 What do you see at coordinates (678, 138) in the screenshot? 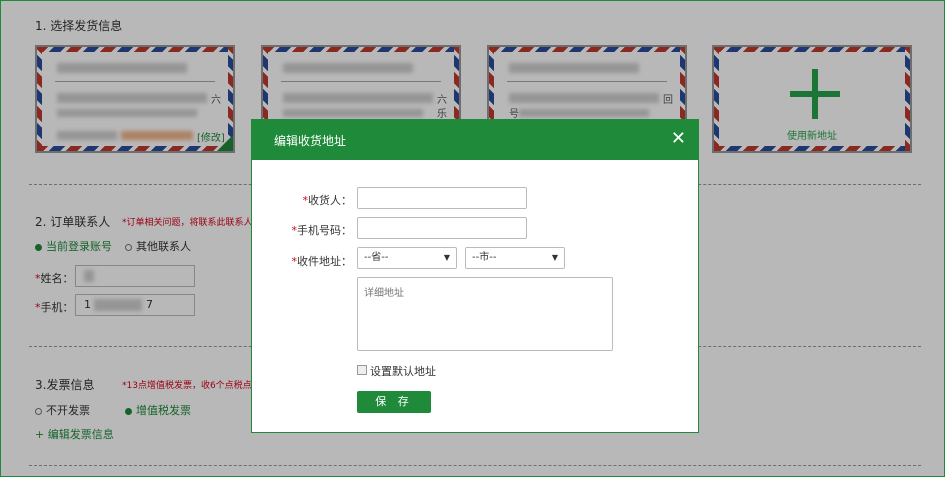
I see `close-icon: ✕` at bounding box center [678, 138].